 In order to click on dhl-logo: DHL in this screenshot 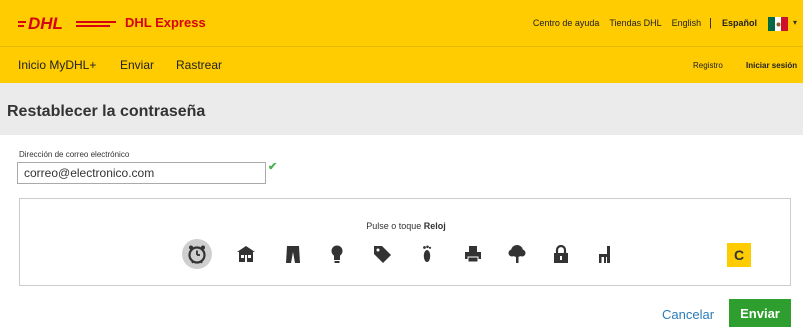, I will do `click(68, 23)`.